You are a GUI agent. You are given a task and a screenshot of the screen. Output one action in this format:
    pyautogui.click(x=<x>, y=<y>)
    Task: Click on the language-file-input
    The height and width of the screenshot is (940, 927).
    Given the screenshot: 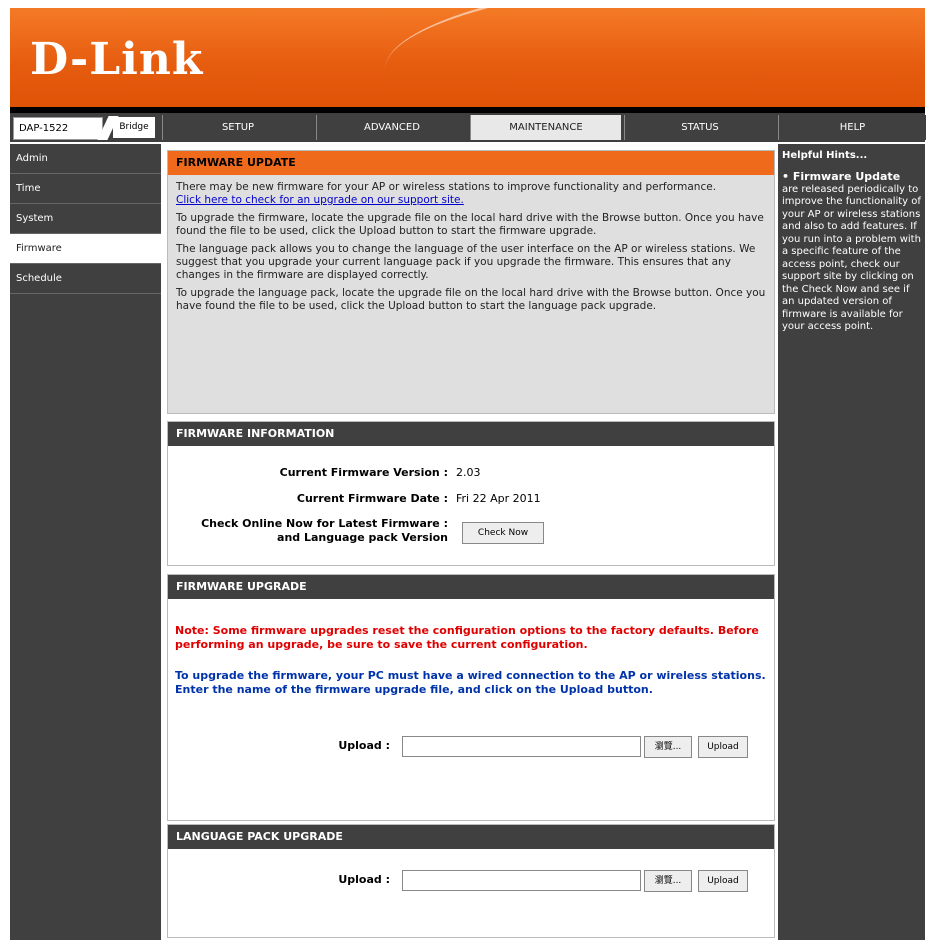 What is the action you would take?
    pyautogui.click(x=521, y=880)
    